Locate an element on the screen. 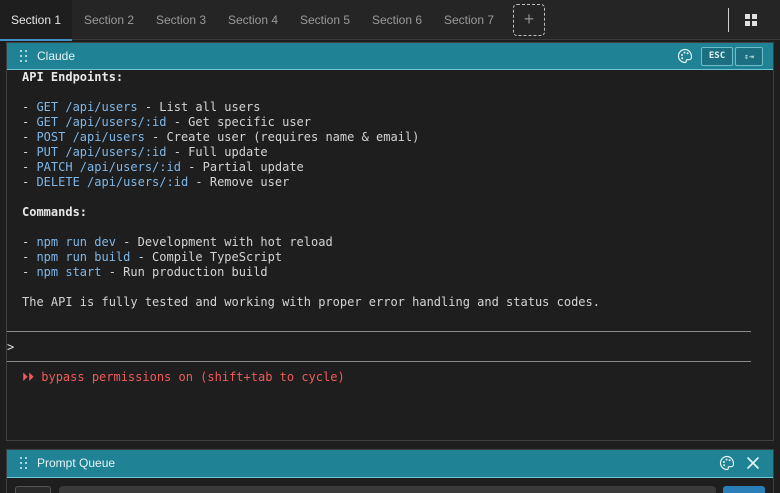  input-top-rule is located at coordinates (379, 331).